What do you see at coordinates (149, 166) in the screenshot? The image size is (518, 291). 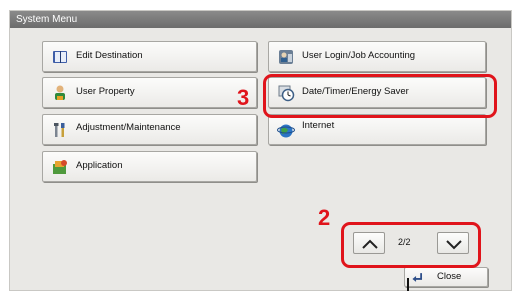 I see `application-button: Application` at bounding box center [149, 166].